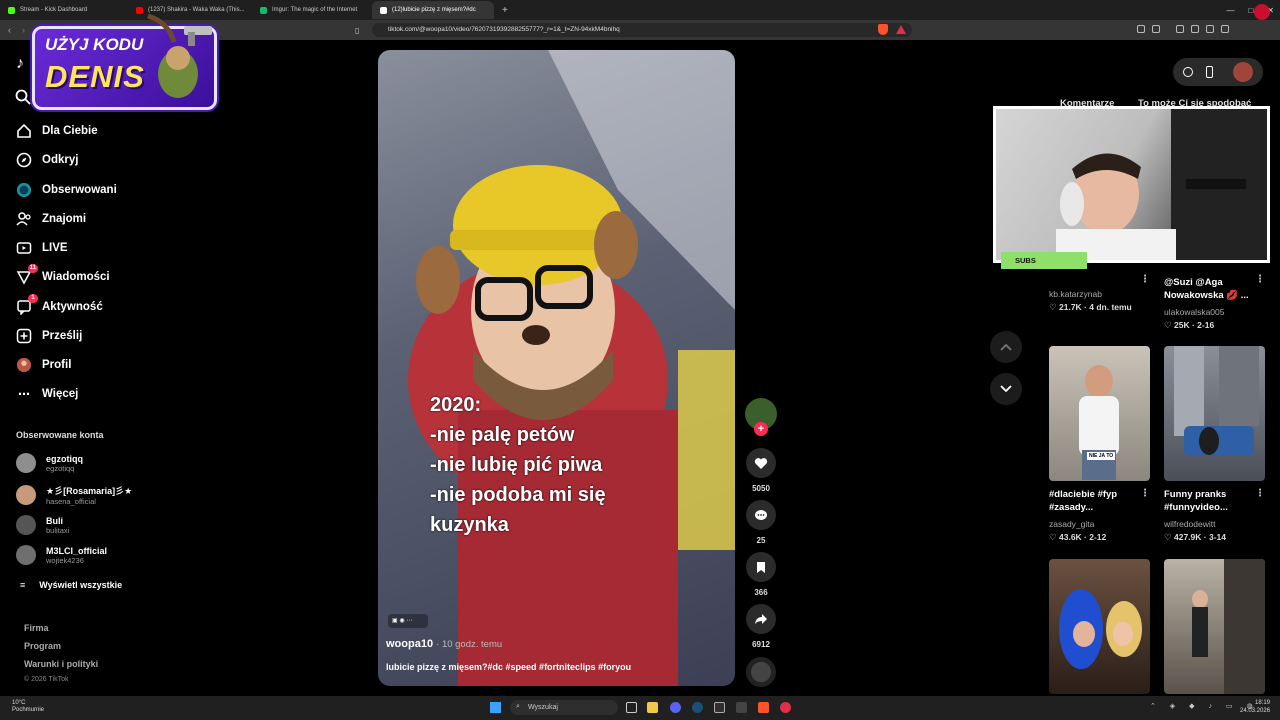  What do you see at coordinates (761, 429) in the screenshot?
I see `follow-plus-button: +` at bounding box center [761, 429].